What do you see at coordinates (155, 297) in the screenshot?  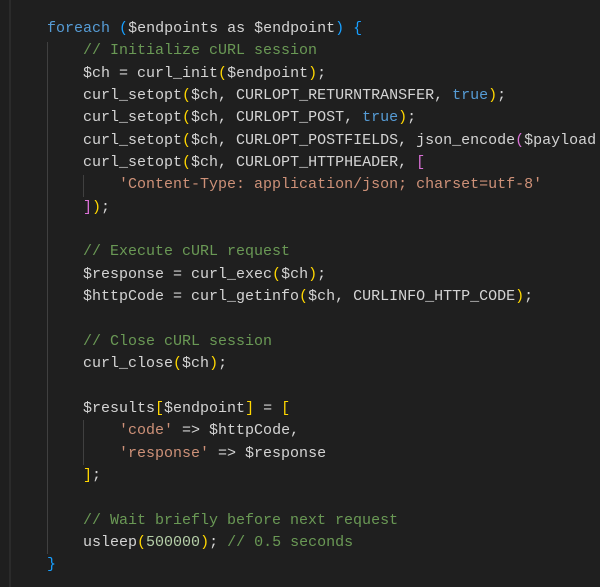 I see `code-token: $httpCode = curl_getinfo` at bounding box center [155, 297].